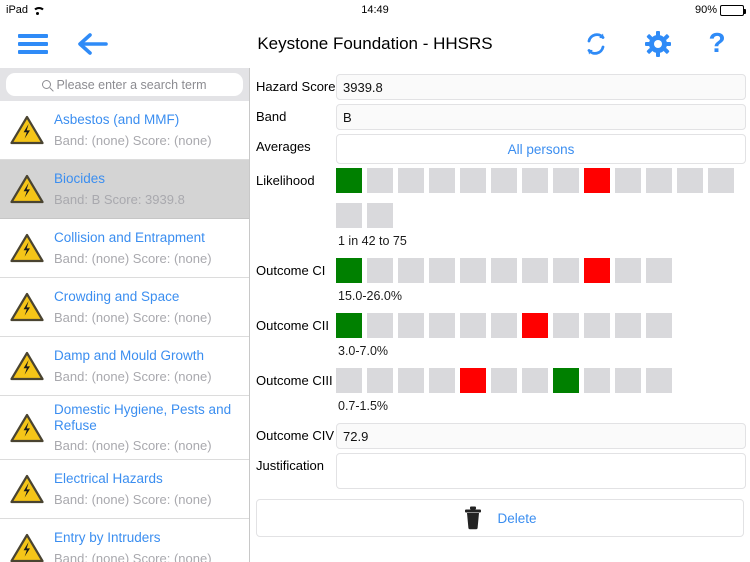  What do you see at coordinates (291, 270) in the screenshot?
I see `outcome-ci-label: Outcome CI` at bounding box center [291, 270].